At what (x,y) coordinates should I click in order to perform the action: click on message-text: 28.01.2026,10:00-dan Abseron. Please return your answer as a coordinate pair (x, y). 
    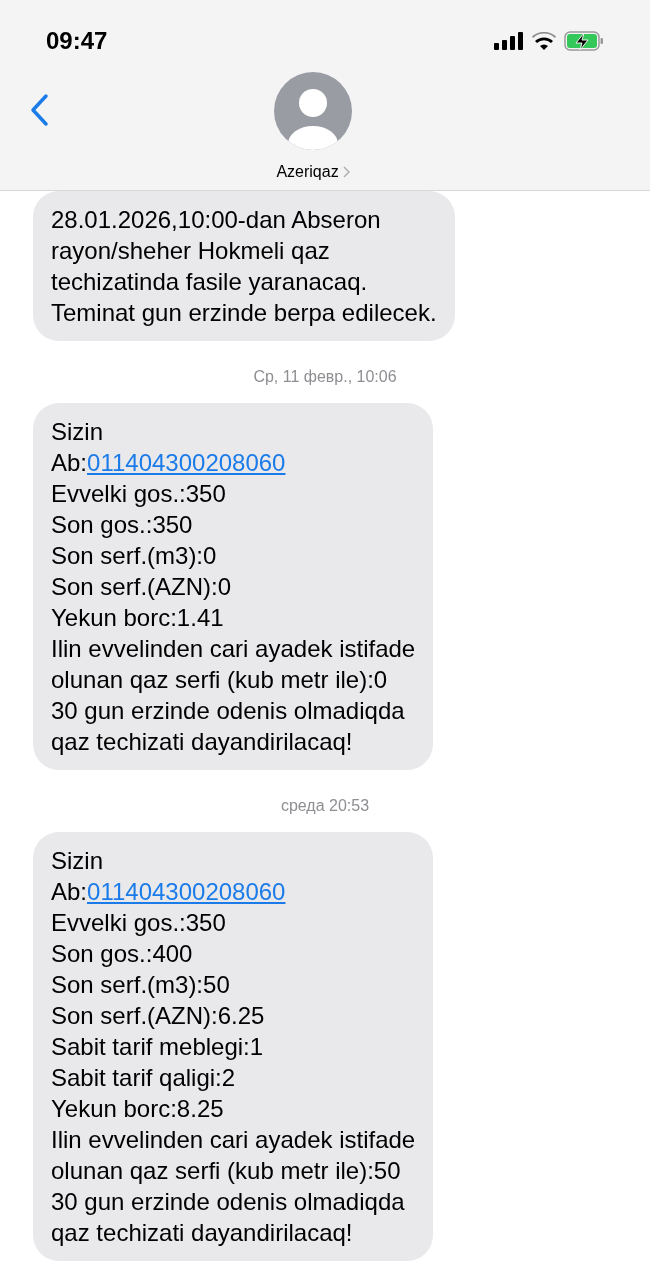
    Looking at the image, I should click on (216, 220).